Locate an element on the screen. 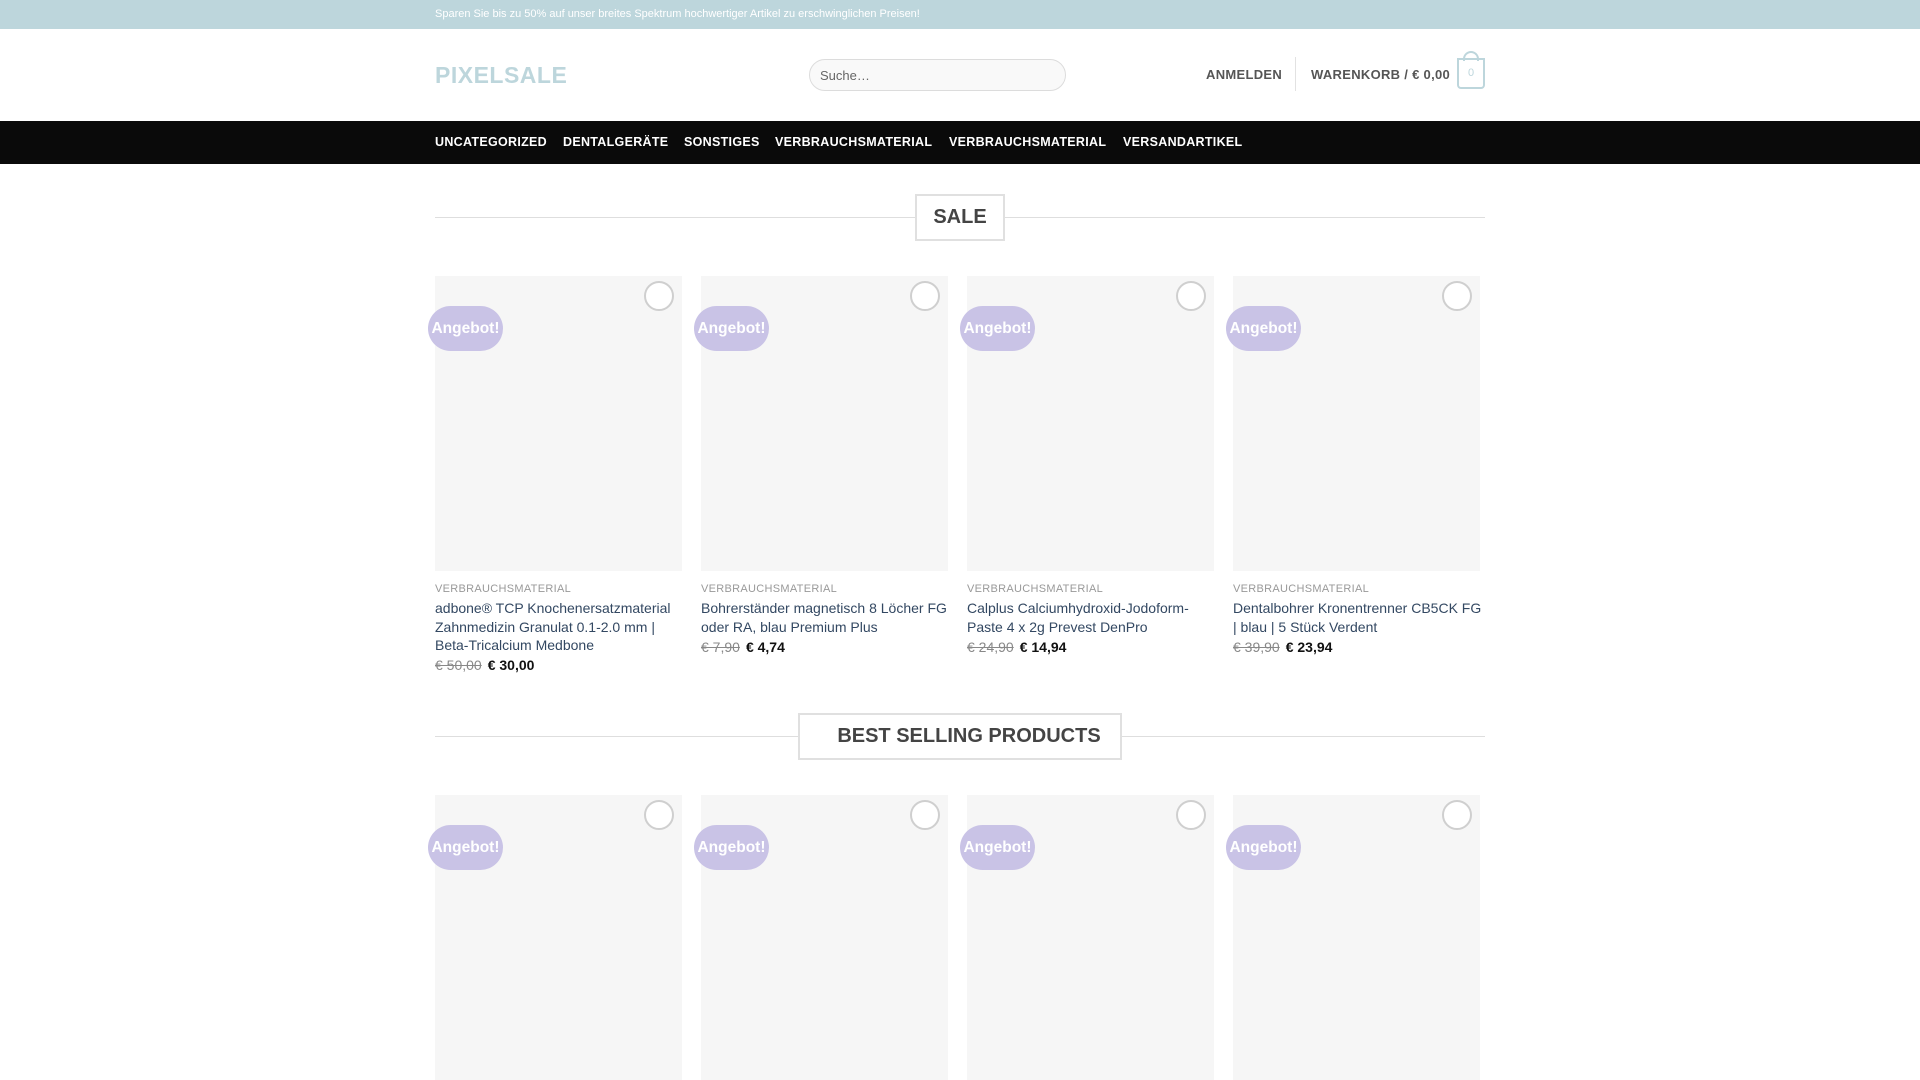  search-input is located at coordinates (937, 75).